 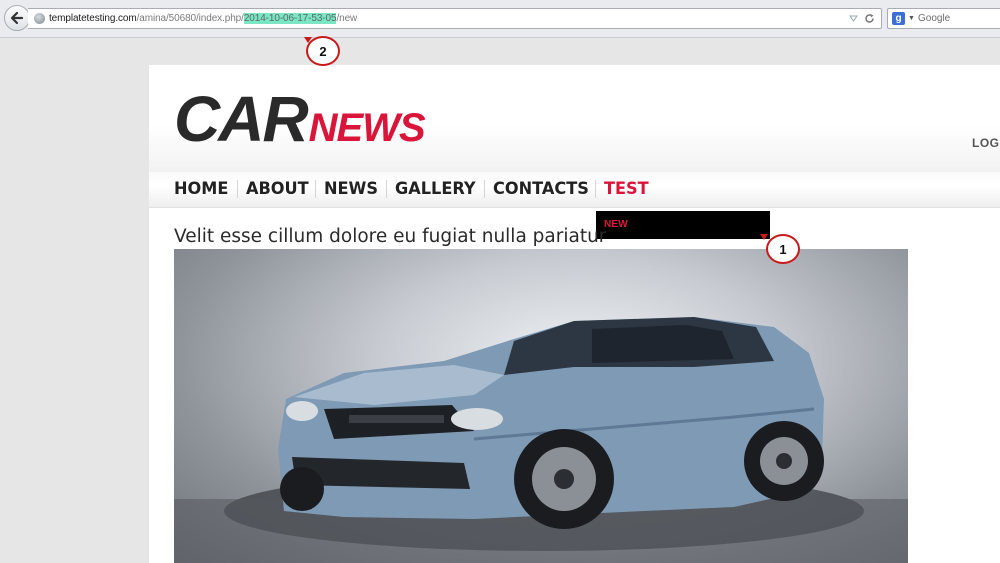 I want to click on dropdown-item-new: NEW, so click(x=616, y=224).